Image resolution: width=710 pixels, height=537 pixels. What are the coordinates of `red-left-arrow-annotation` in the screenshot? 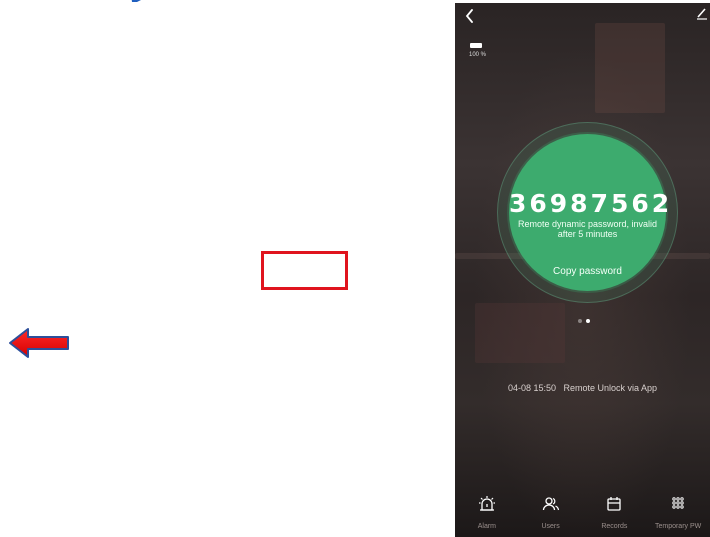 It's located at (39, 343).